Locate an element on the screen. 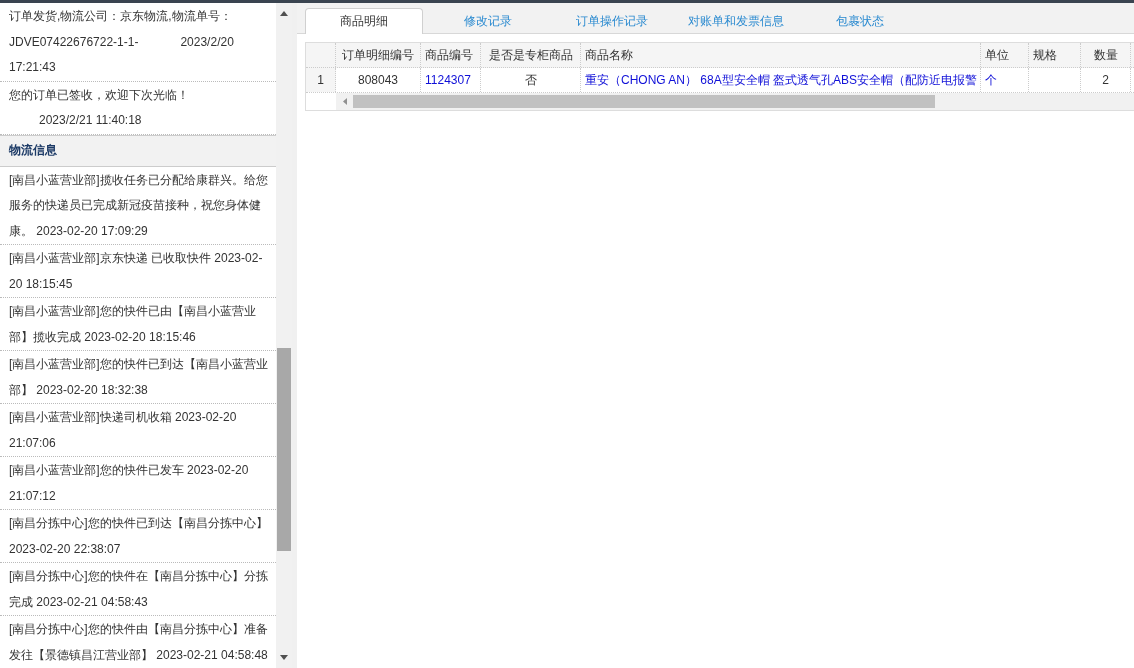  vertical-scrollbar is located at coordinates (284, 335).